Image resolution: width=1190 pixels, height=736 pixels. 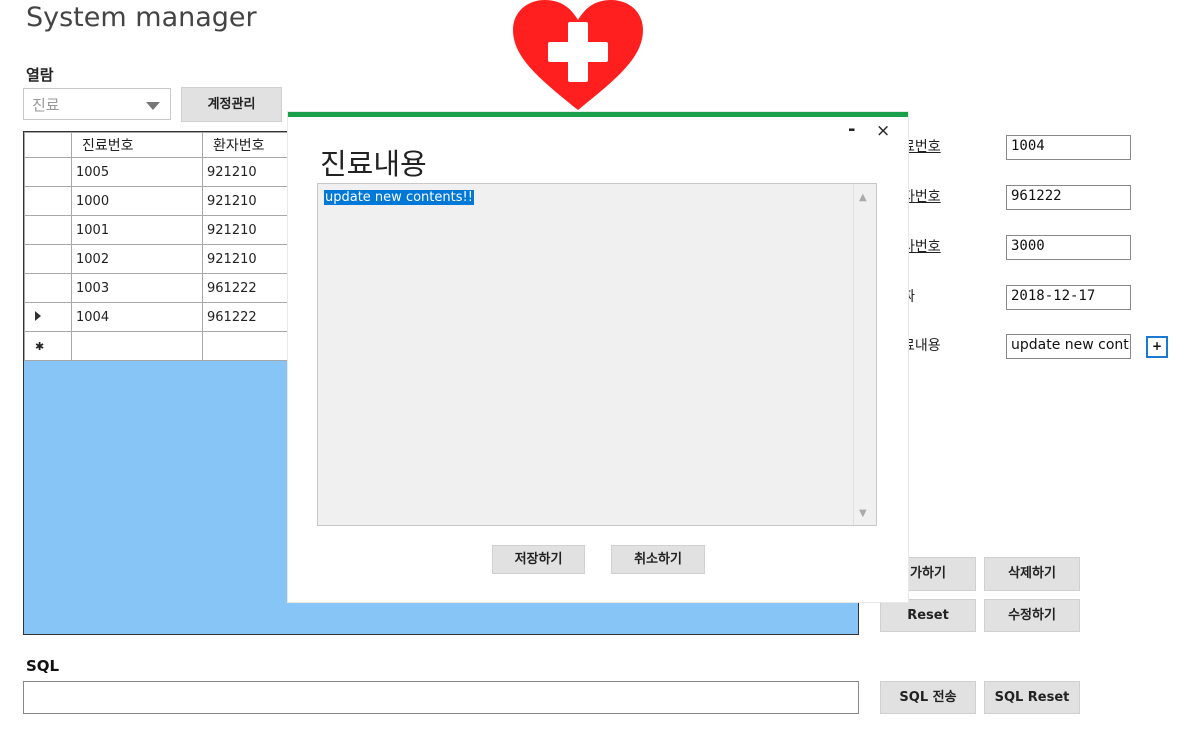 What do you see at coordinates (46, 105) in the screenshot?
I see `view-select-value: 진료` at bounding box center [46, 105].